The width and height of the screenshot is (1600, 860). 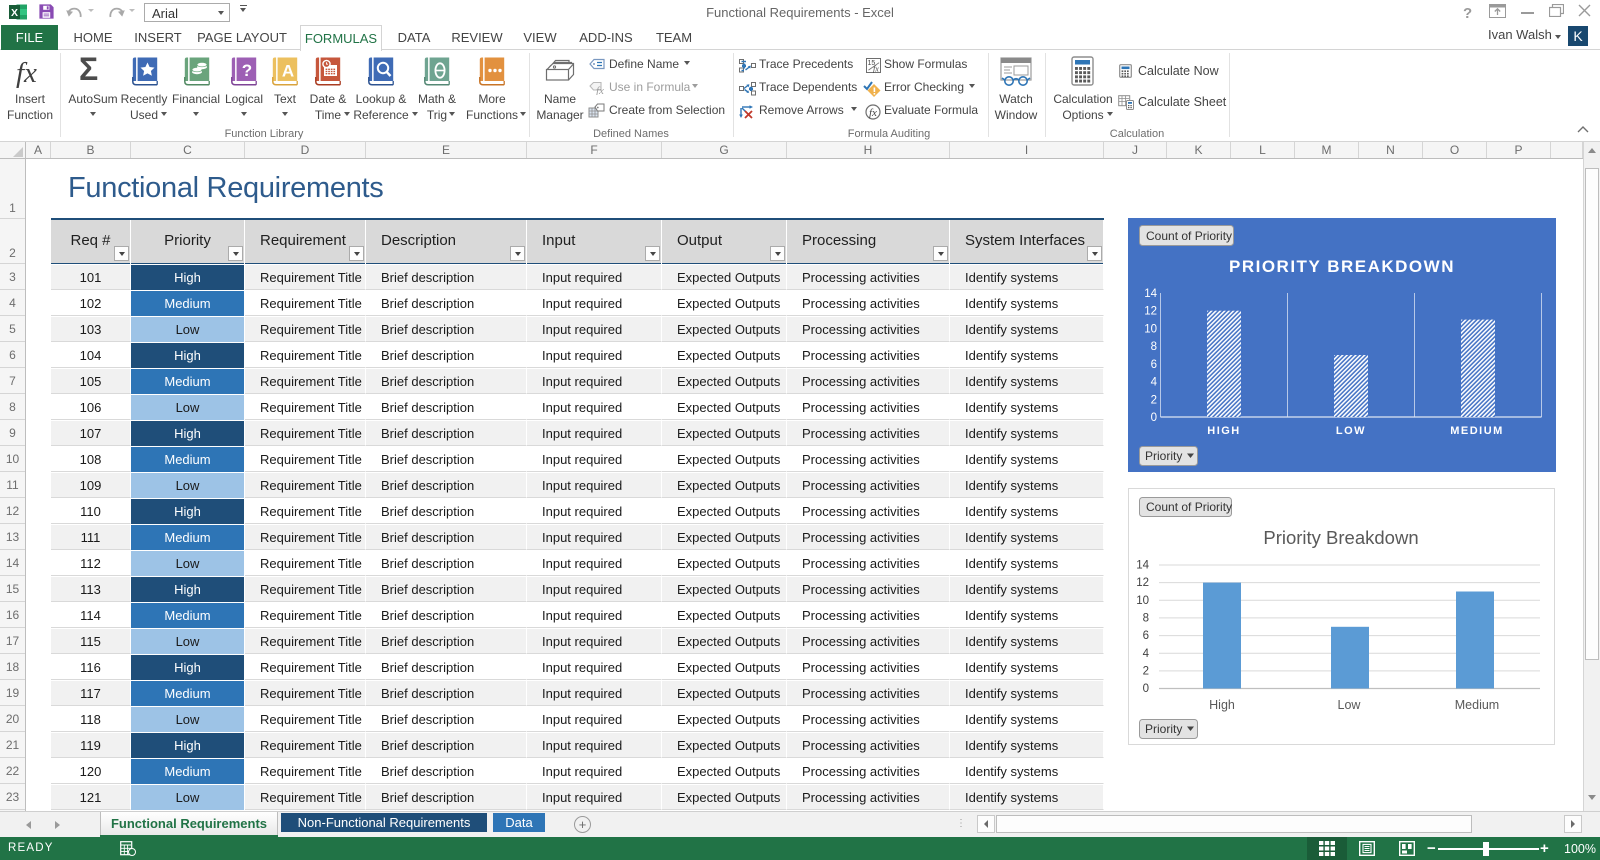 I want to click on svg-text: HIGH, so click(x=1224, y=431).